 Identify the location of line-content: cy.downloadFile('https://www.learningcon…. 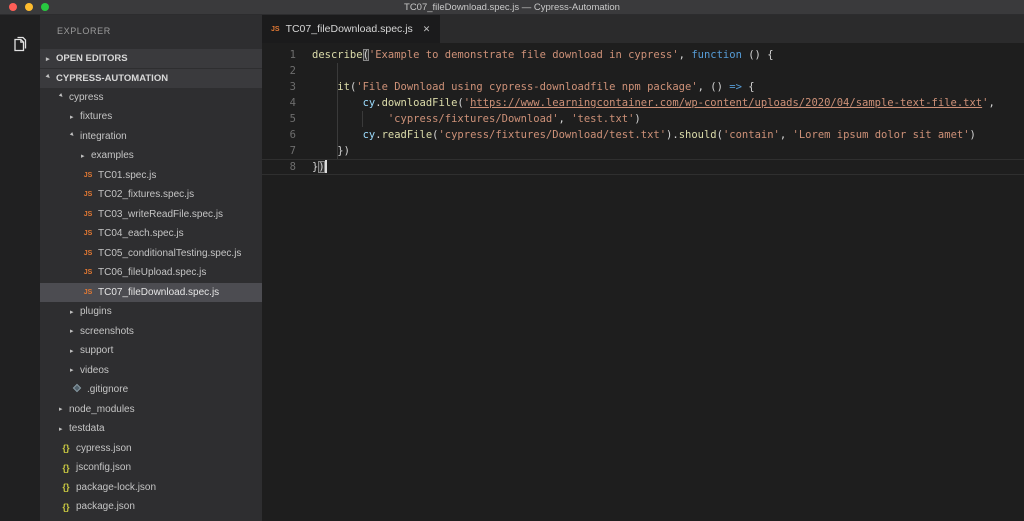
(645, 103).